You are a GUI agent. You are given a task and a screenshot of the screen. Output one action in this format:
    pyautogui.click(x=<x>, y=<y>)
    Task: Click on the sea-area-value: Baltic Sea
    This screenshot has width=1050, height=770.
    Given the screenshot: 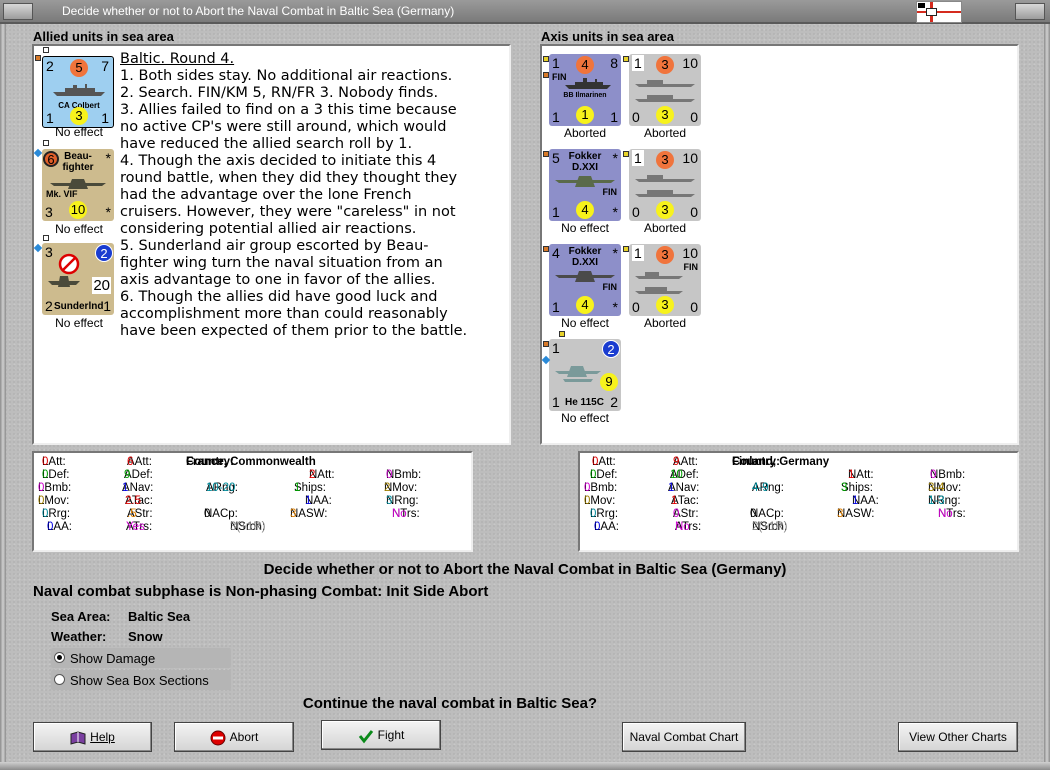 What is the action you would take?
    pyautogui.click(x=159, y=616)
    